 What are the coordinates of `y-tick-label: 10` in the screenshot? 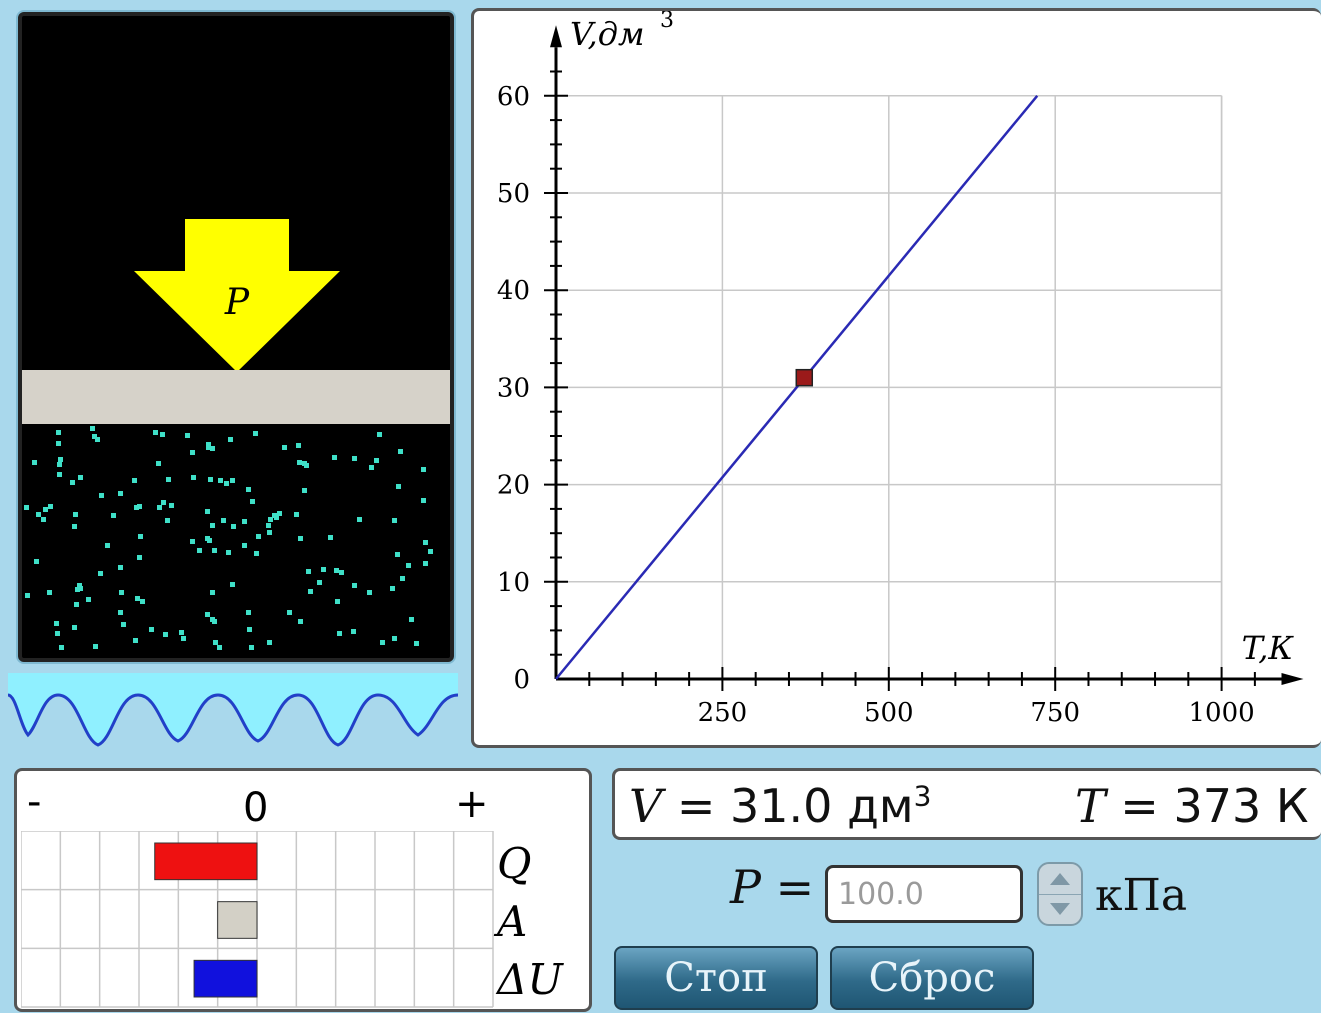 It's located at (513, 583).